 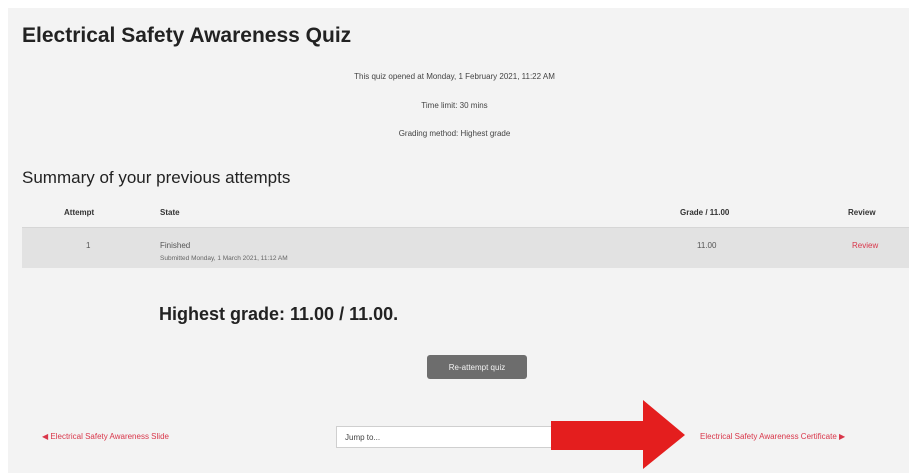 I want to click on summary-heading: Summary of your previous attempts, so click(x=156, y=177).